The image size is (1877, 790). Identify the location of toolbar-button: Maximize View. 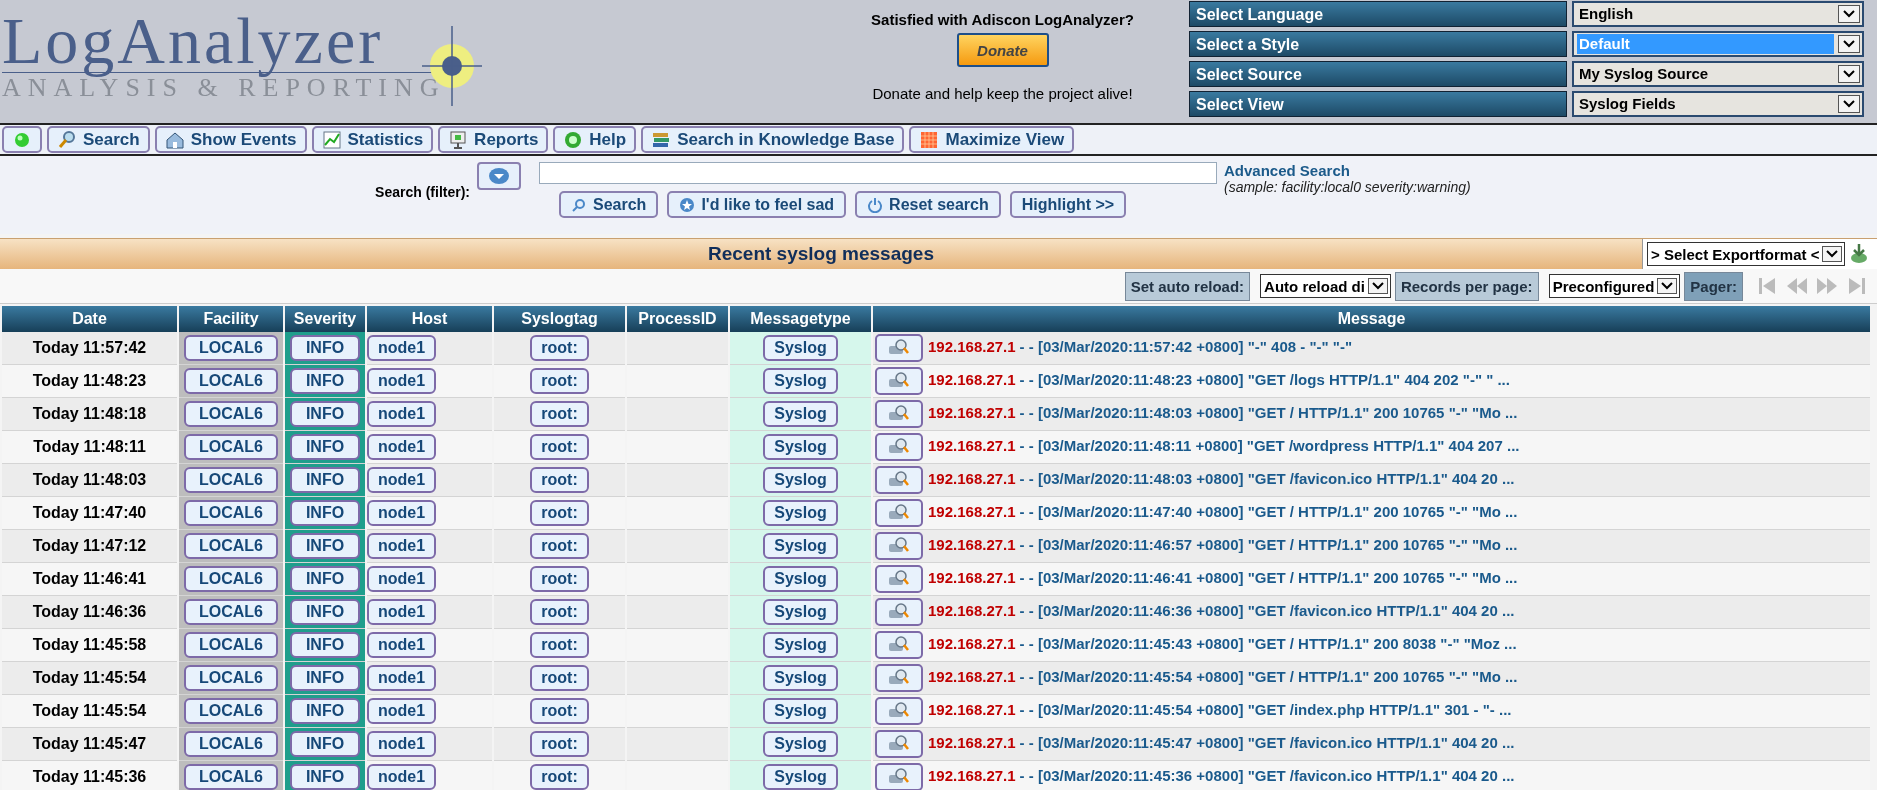
(992, 139).